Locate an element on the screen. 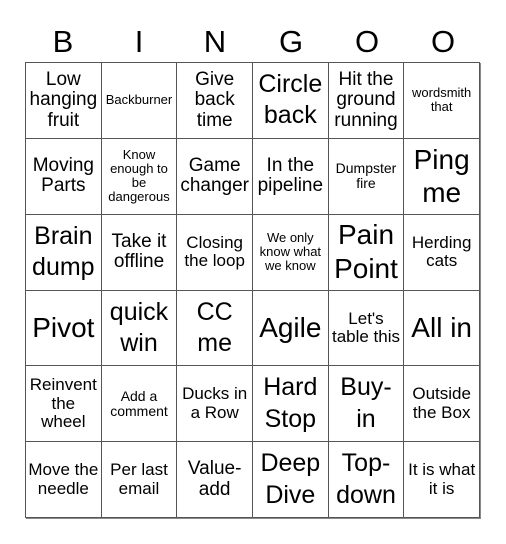 The height and width of the screenshot is (544, 506). bingo-cell: Closing the loop is located at coordinates (215, 252).